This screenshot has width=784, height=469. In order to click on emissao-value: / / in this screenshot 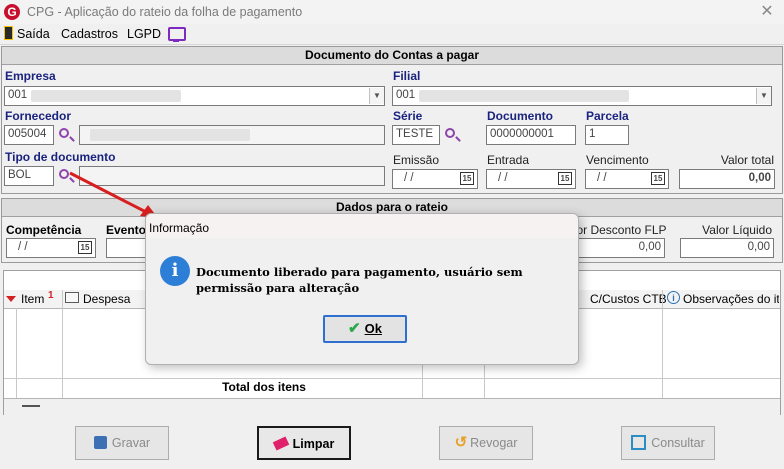, I will do `click(409, 178)`.